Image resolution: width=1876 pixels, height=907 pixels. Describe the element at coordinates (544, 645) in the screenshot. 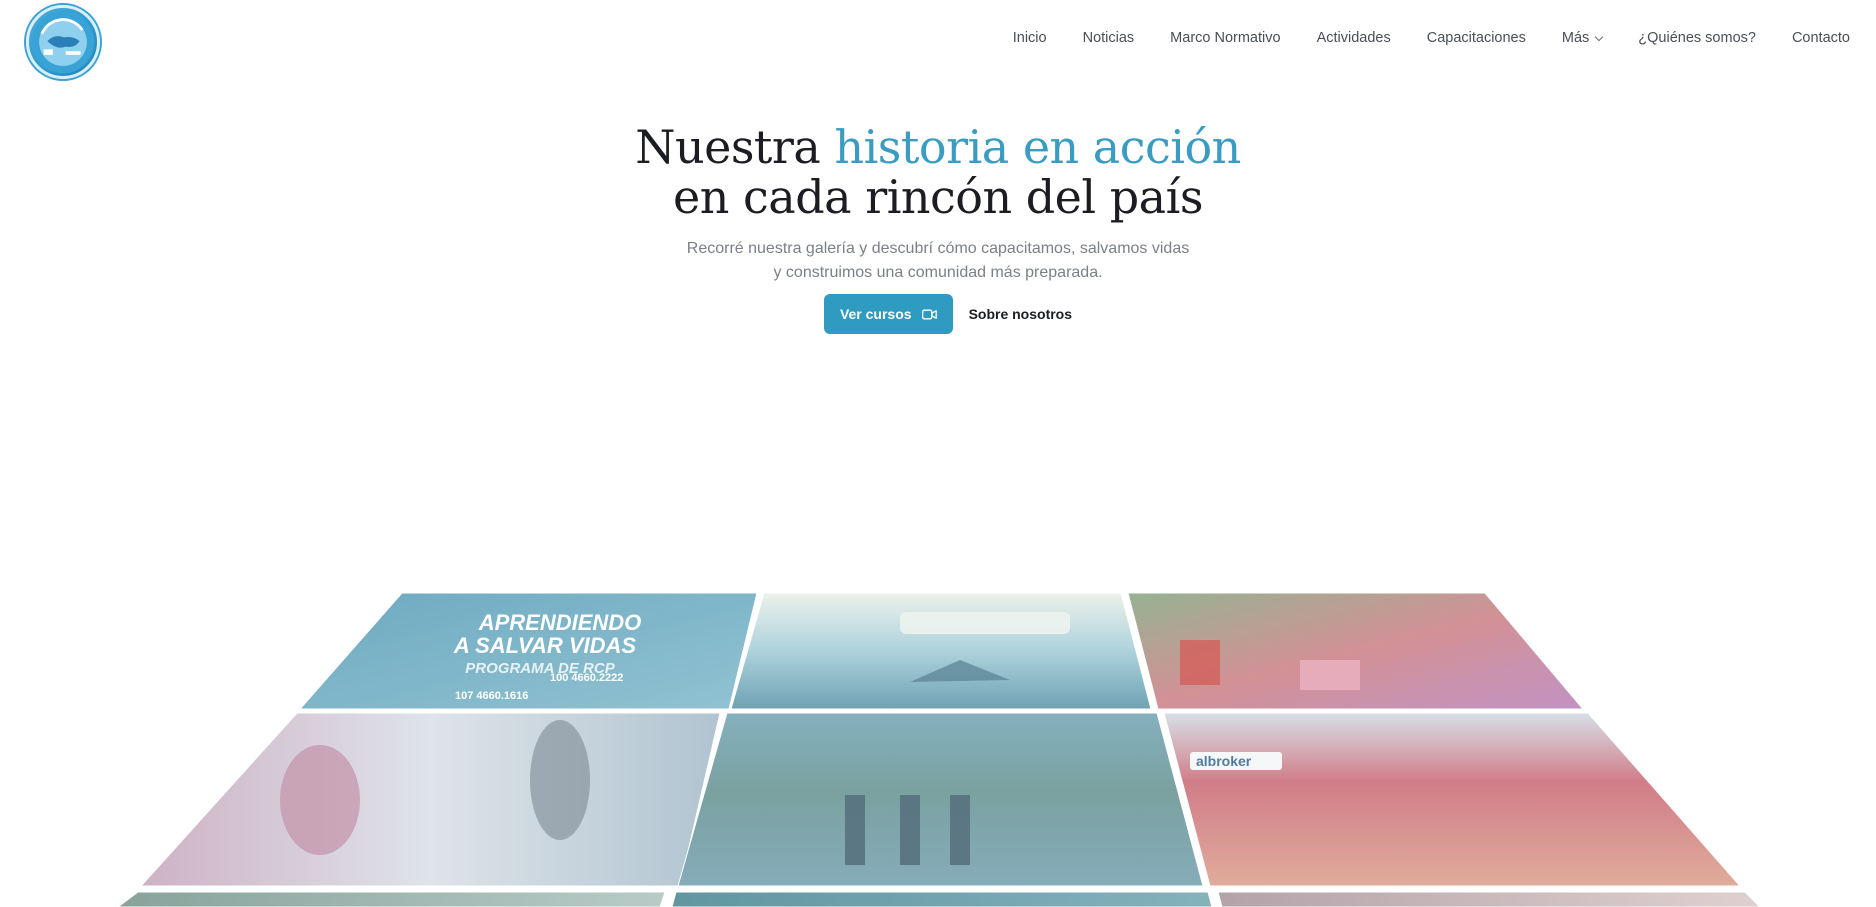

I see `poster-title-line2: A SALVAR VIDAS` at that location.